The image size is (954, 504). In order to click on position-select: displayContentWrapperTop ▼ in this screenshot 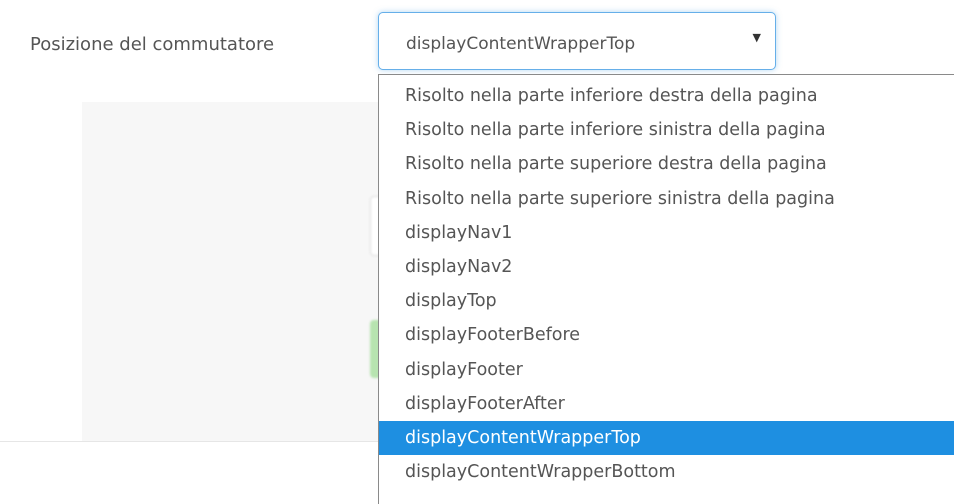, I will do `click(577, 41)`.